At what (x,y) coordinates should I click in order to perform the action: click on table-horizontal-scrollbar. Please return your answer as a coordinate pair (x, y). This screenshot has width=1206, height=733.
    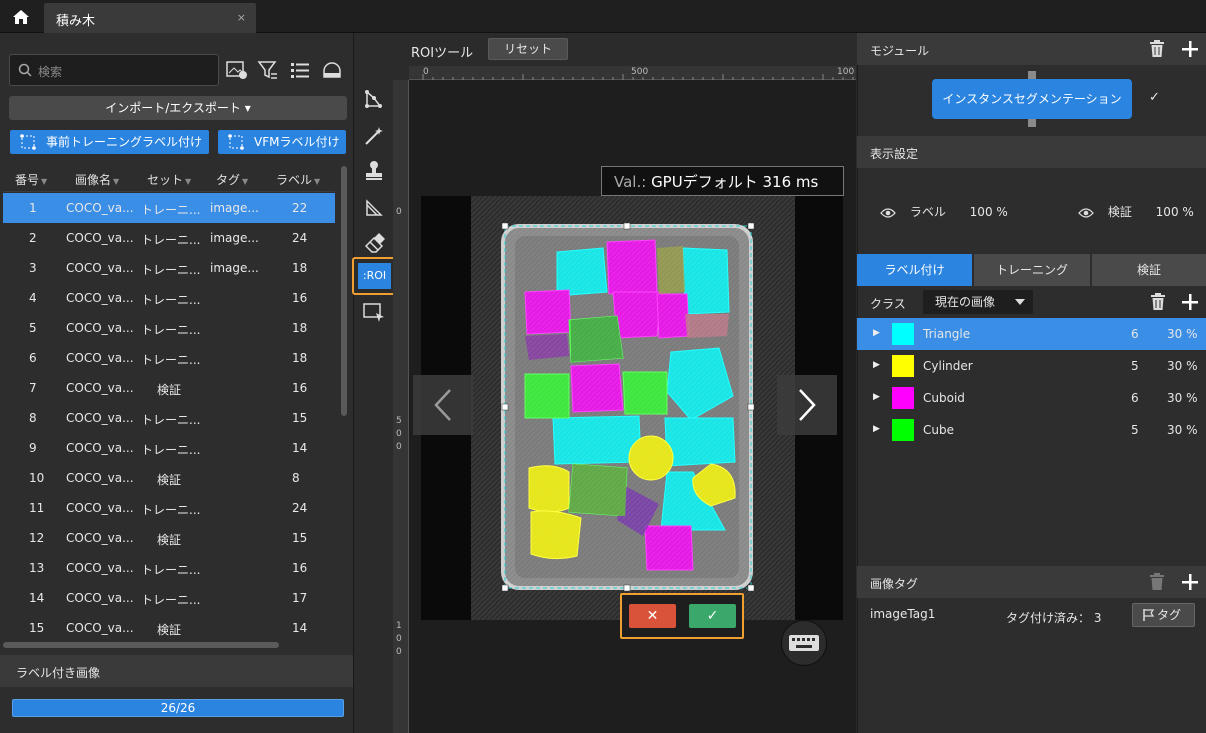
    Looking at the image, I should click on (141, 645).